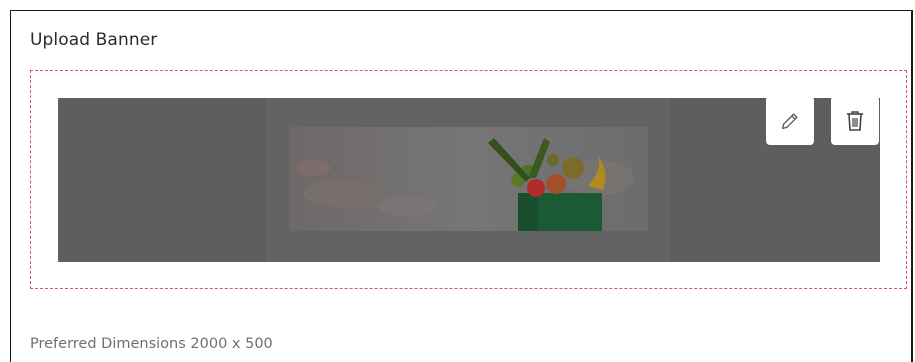 The height and width of the screenshot is (362, 915). I want to click on edit-button, so click(790, 121).